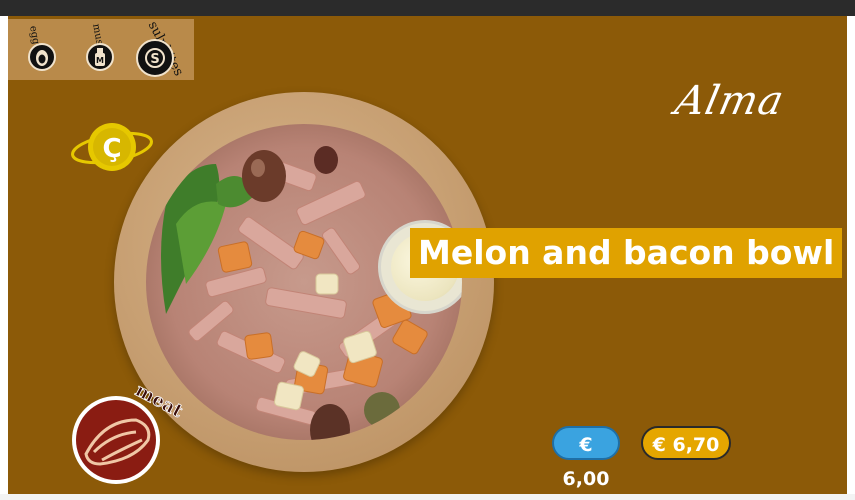 The height and width of the screenshot is (500, 855). I want to click on mustard-glyph: M, so click(100, 60).